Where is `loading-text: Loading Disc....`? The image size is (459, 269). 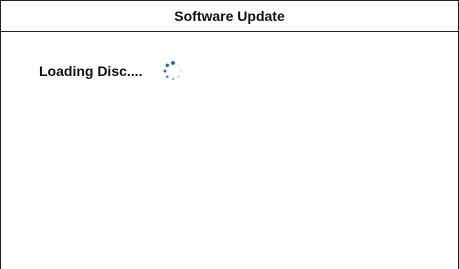
loading-text: Loading Disc.... is located at coordinates (91, 71).